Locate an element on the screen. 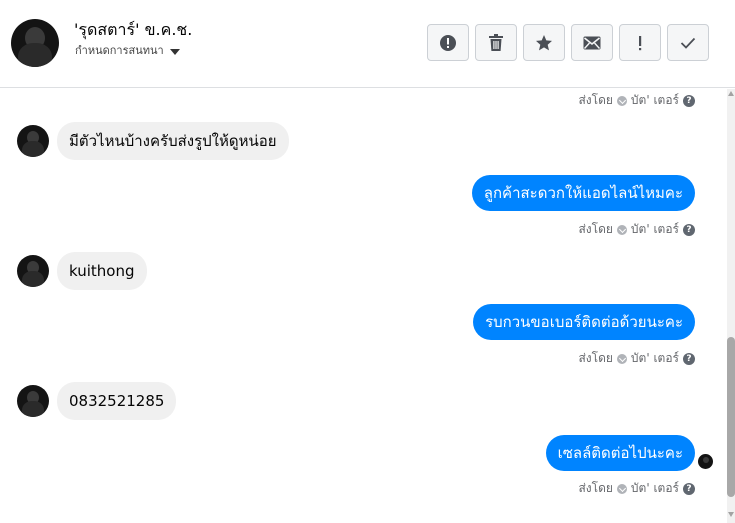  scroll-down-arrow-icon is located at coordinates (731, 514).